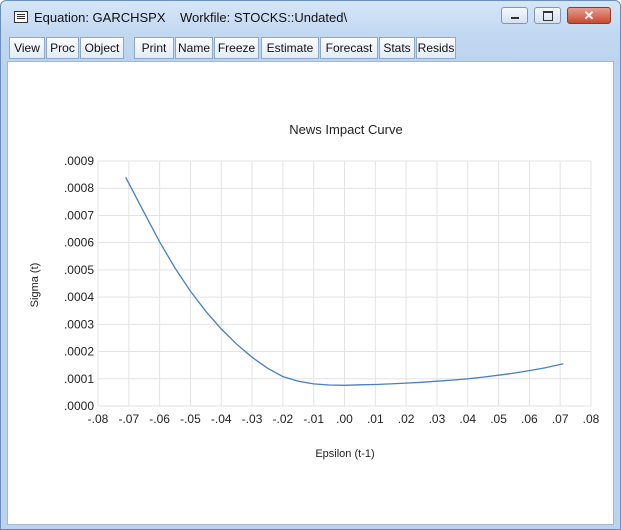 The image size is (621, 530). What do you see at coordinates (436, 48) in the screenshot?
I see `resids-button: Resids` at bounding box center [436, 48].